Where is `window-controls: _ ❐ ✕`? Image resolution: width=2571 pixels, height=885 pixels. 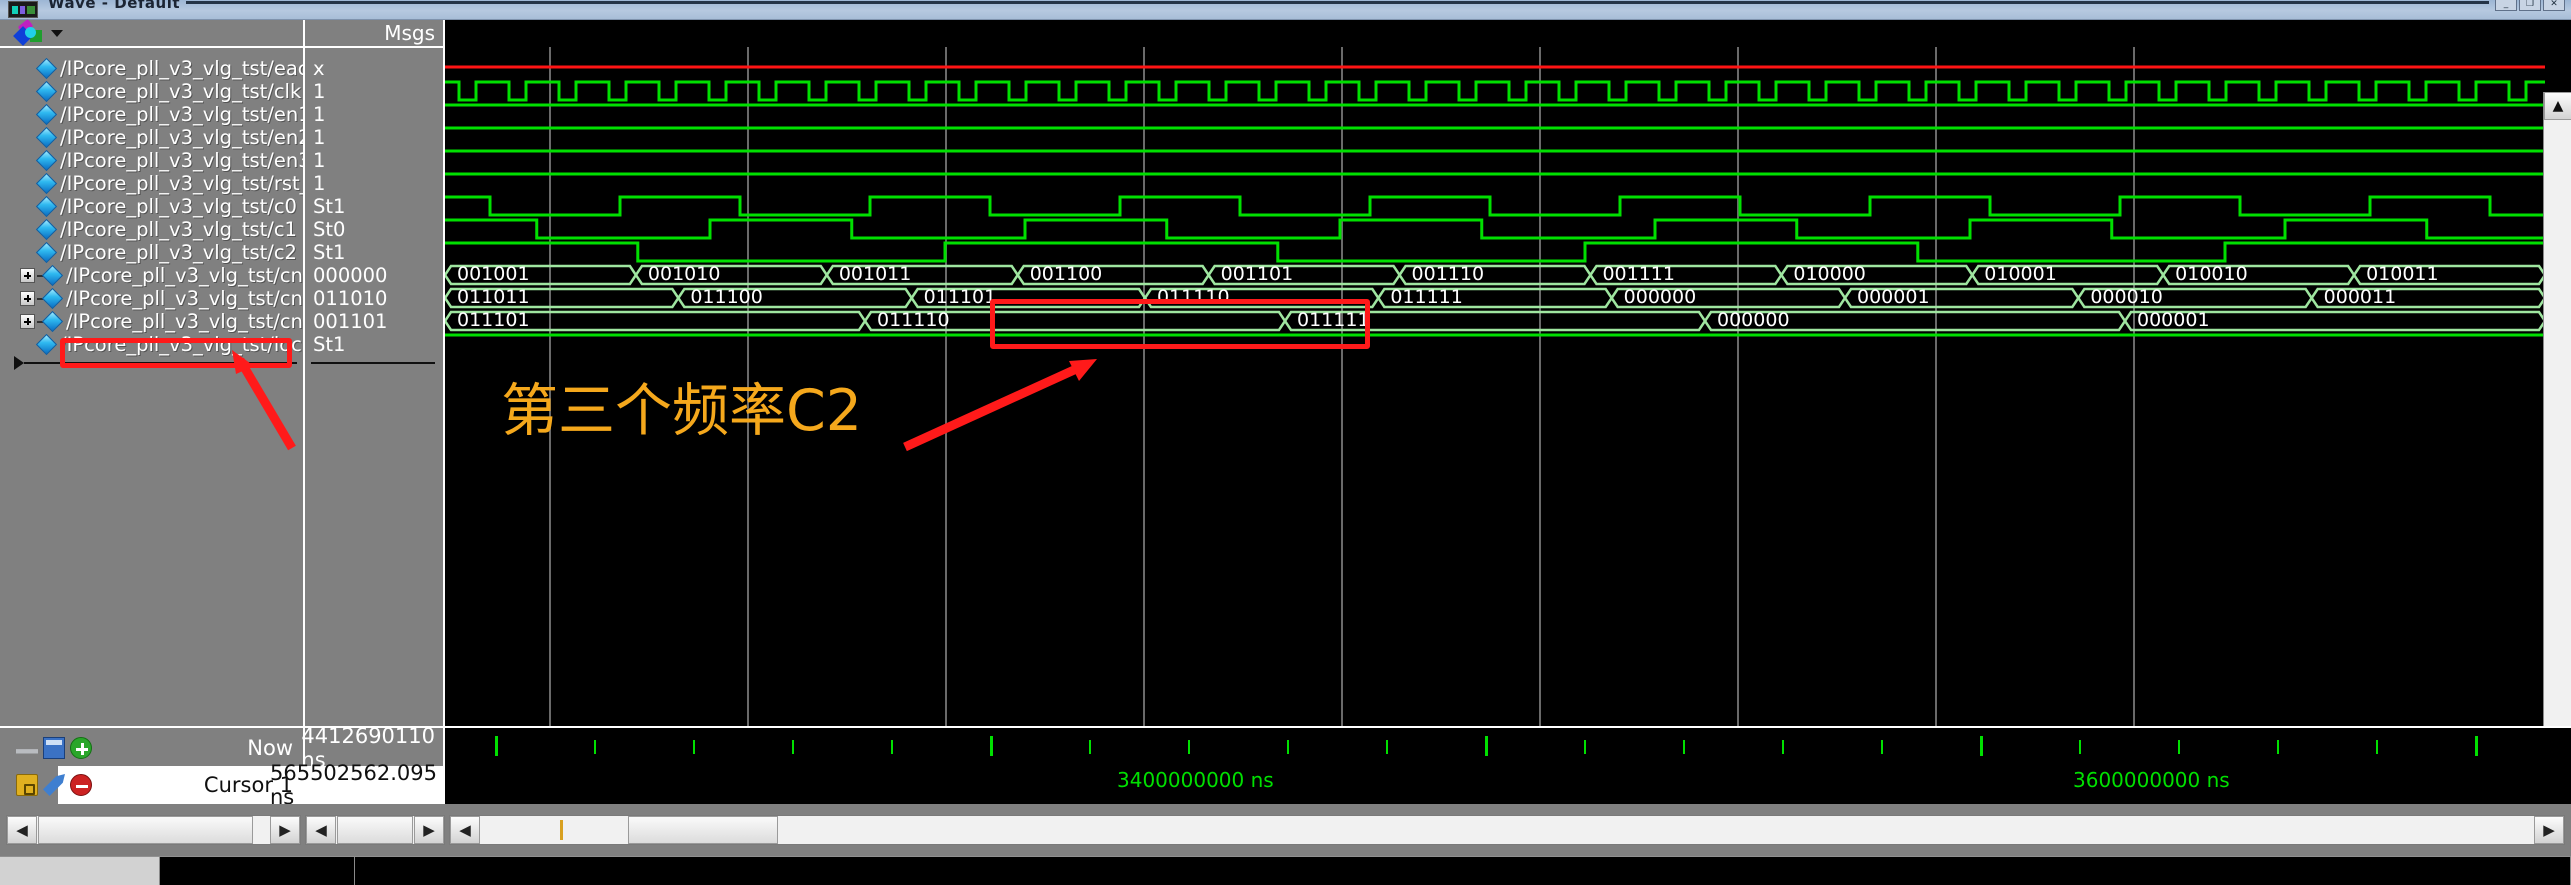 window-controls: _ ❐ ✕ is located at coordinates (2530, 5).